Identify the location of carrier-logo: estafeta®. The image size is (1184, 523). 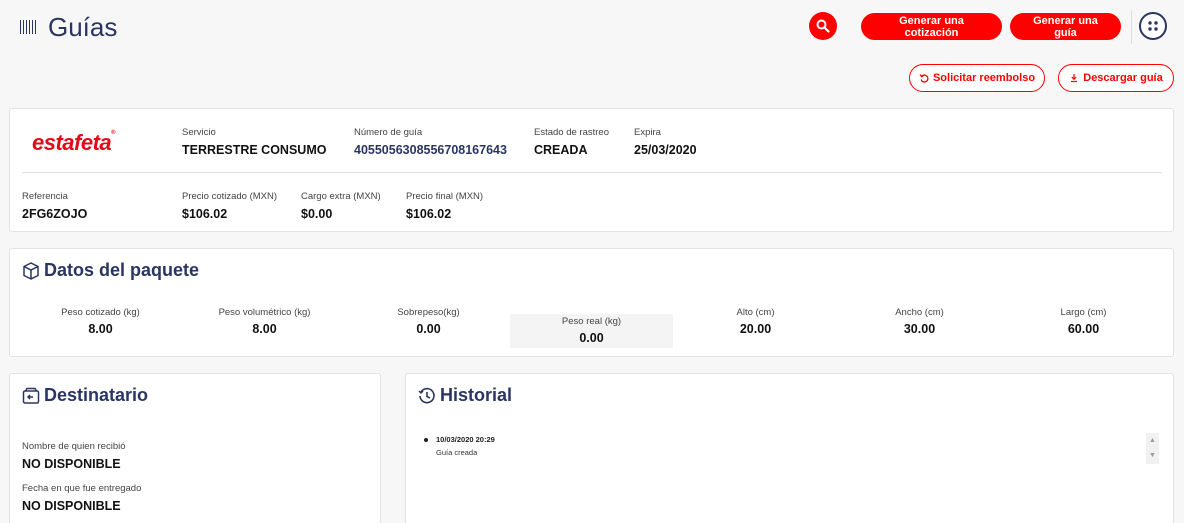
(74, 142).